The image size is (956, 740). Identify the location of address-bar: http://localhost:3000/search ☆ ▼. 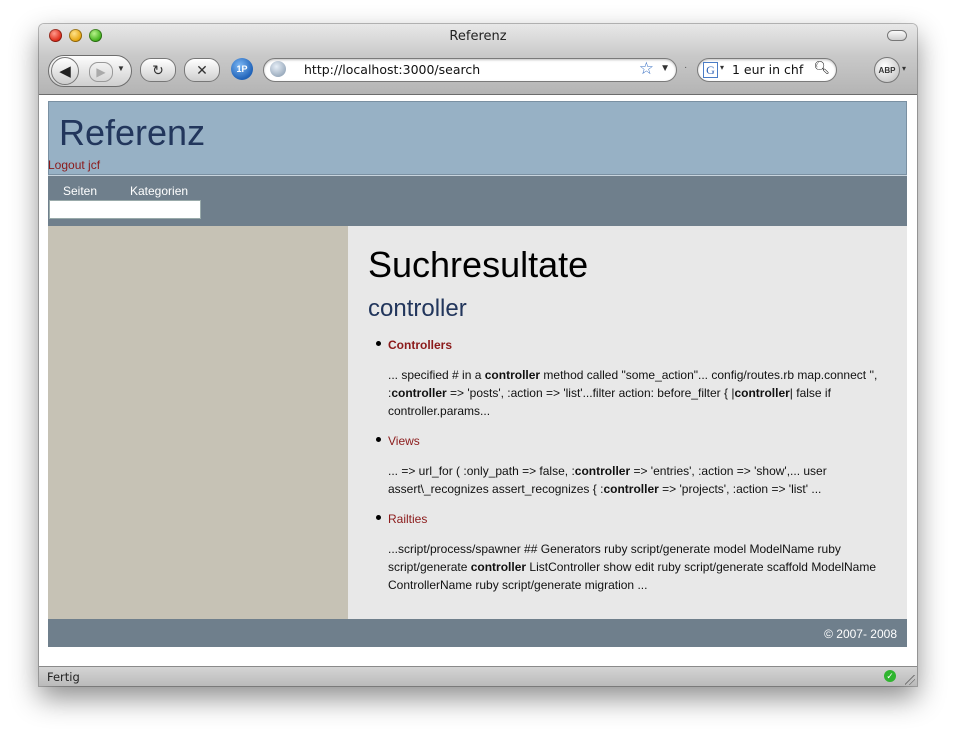
(470, 70).